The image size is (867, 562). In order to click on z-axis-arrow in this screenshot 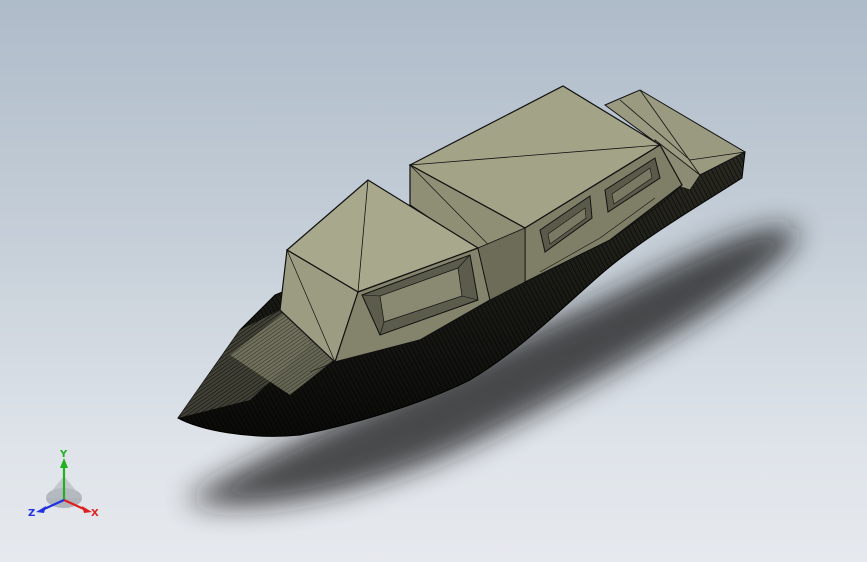, I will do `click(41, 509)`.